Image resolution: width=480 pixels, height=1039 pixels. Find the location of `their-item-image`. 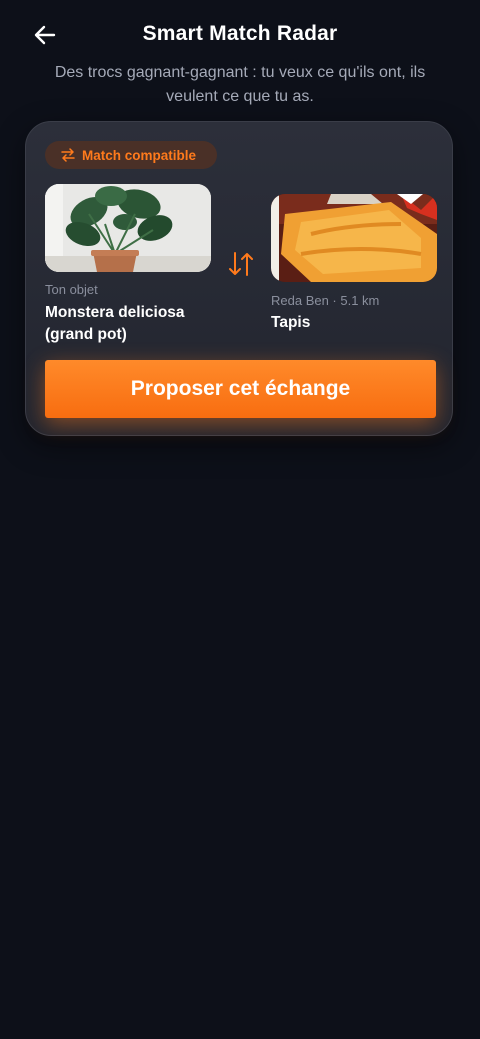

their-item-image is located at coordinates (354, 238).